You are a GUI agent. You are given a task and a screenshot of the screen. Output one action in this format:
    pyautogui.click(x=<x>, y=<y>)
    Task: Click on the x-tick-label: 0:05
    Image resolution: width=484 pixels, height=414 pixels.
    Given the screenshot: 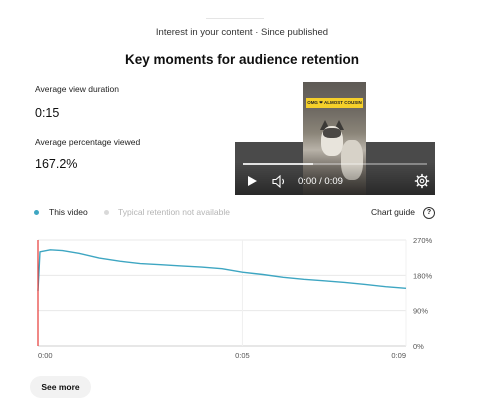 What is the action you would take?
    pyautogui.click(x=242, y=355)
    